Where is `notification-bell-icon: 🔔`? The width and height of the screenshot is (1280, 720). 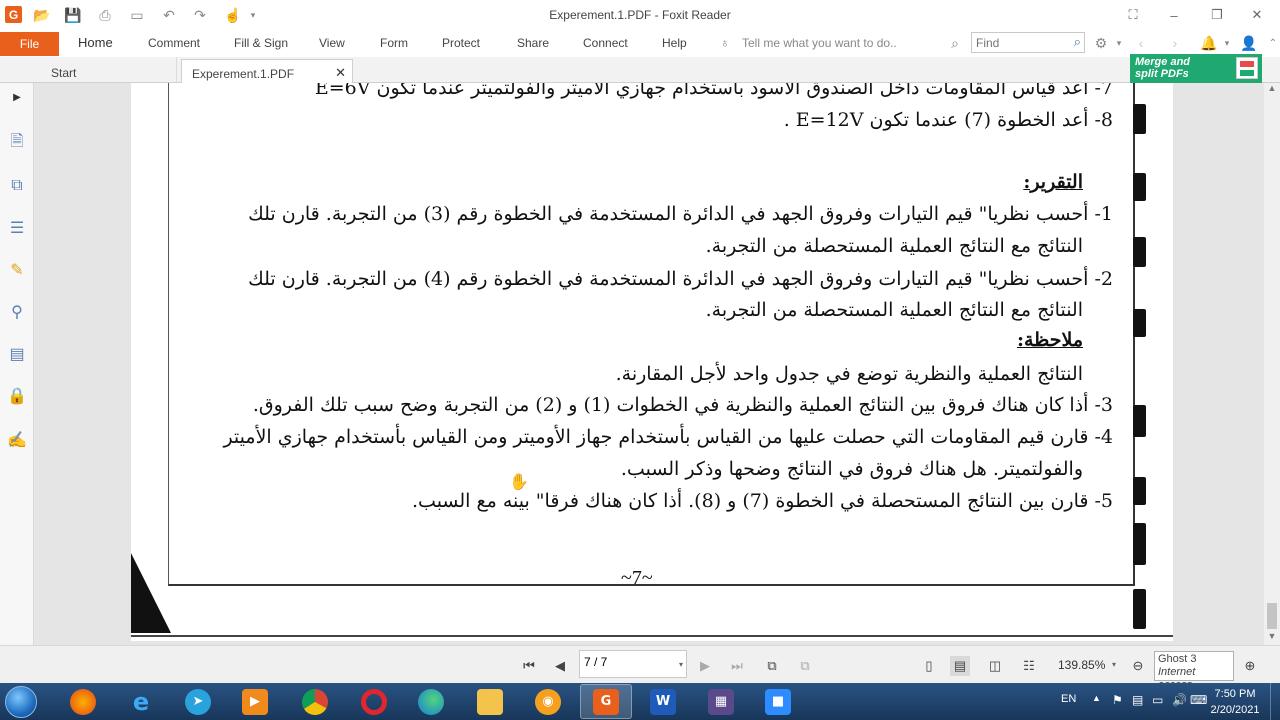
notification-bell-icon: 🔔 is located at coordinates (1209, 43).